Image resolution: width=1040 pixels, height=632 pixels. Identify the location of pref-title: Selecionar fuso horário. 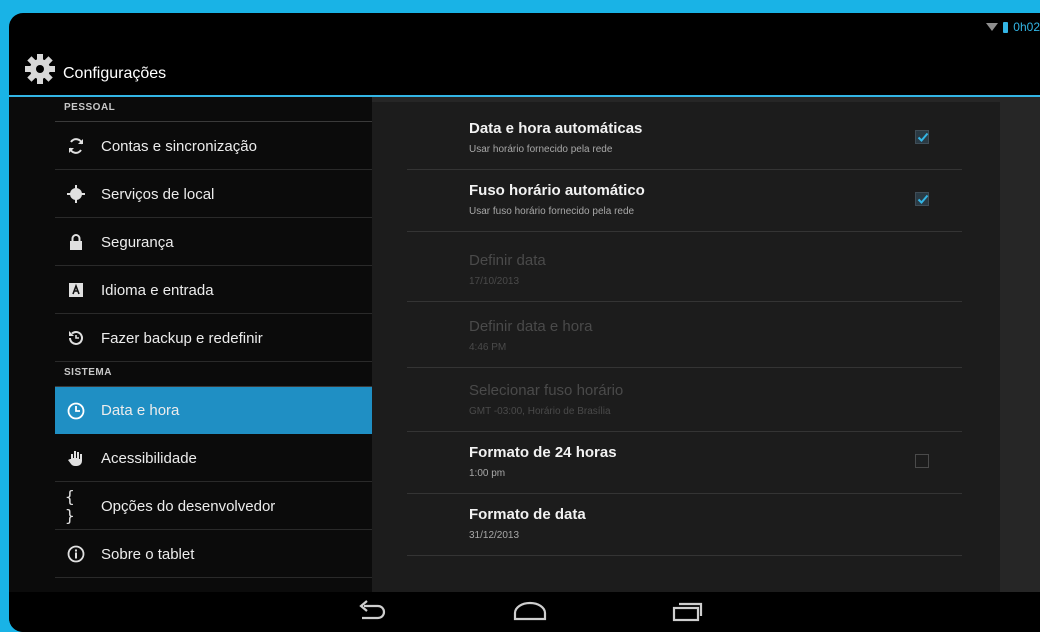
(546, 390).